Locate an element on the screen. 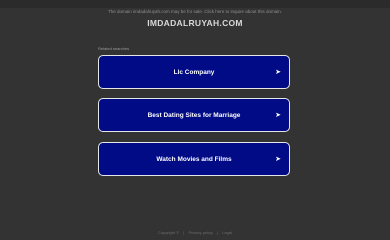 This screenshot has height=240, width=390. footer: Copyright © | Privacy policy | Legal is located at coordinates (195, 233).